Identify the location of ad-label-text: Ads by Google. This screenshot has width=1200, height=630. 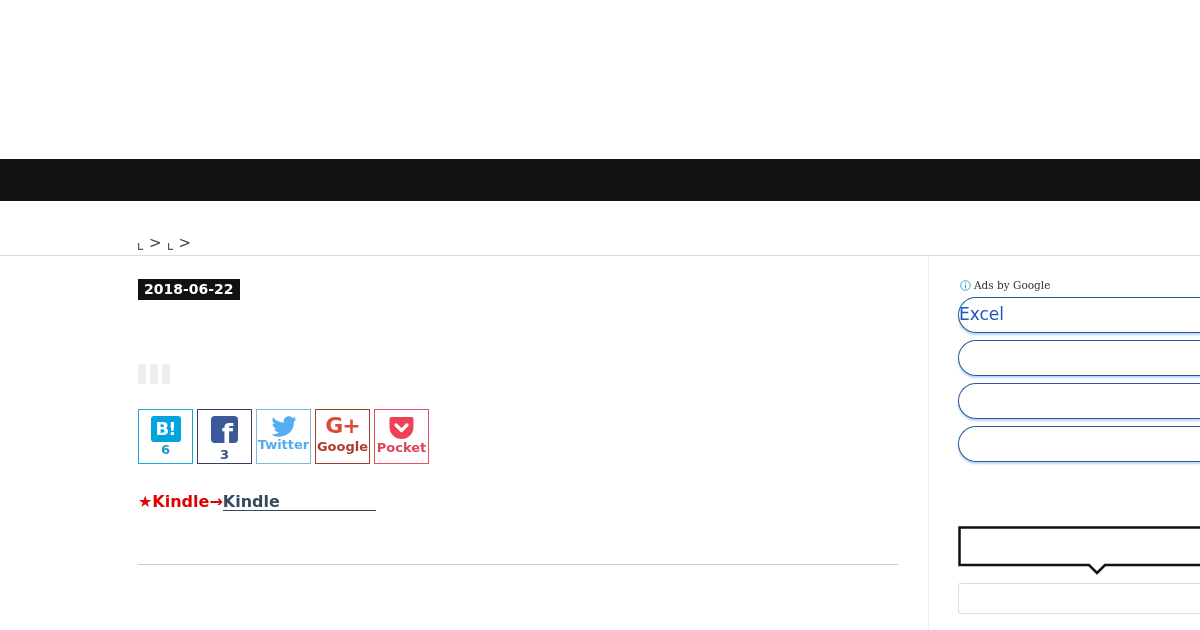
(1012, 285).